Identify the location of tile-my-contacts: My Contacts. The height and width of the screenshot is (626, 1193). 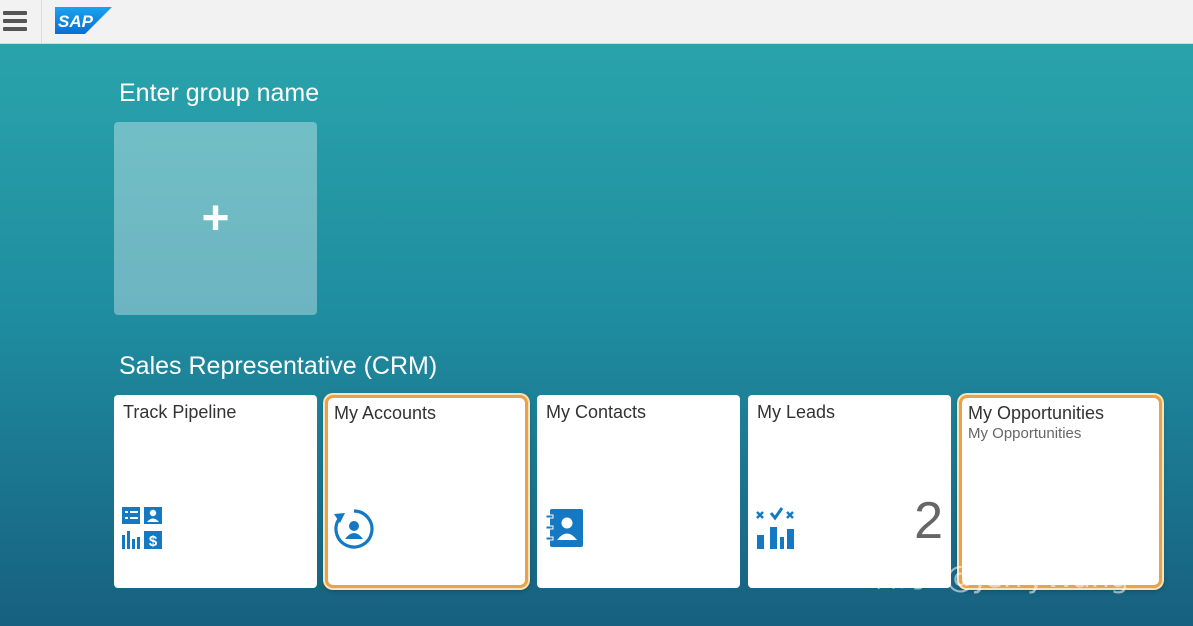
(638, 491).